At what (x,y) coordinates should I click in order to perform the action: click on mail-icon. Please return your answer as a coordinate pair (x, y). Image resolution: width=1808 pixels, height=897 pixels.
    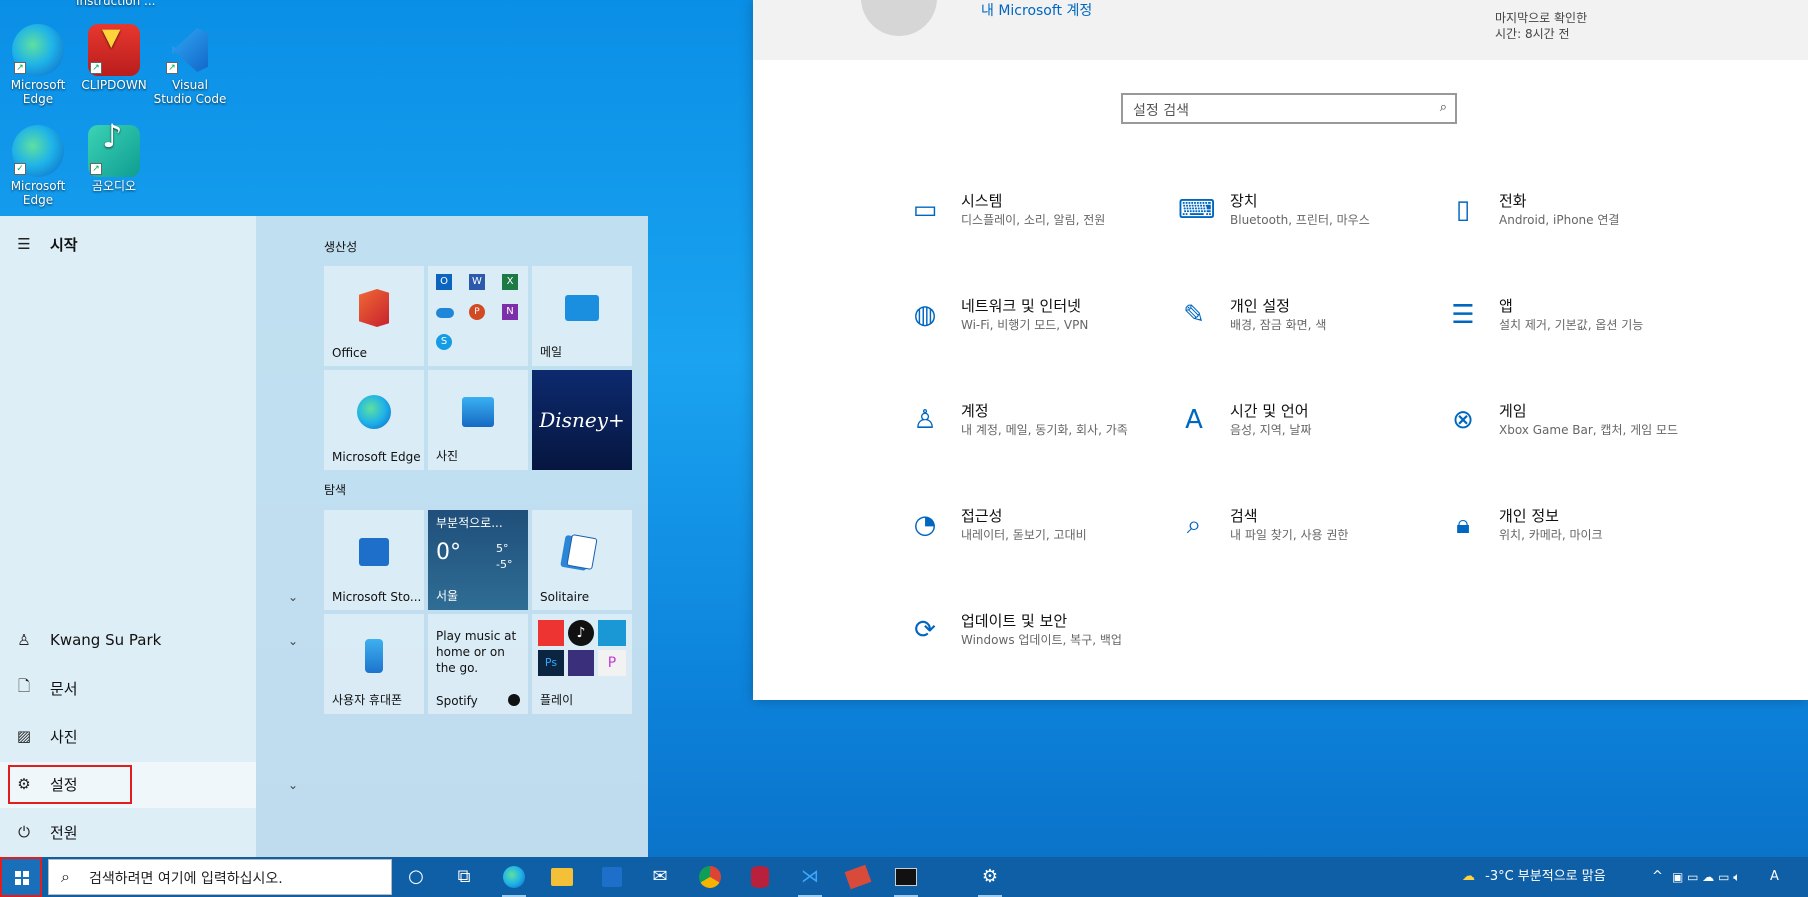
    Looking at the image, I should click on (582, 308).